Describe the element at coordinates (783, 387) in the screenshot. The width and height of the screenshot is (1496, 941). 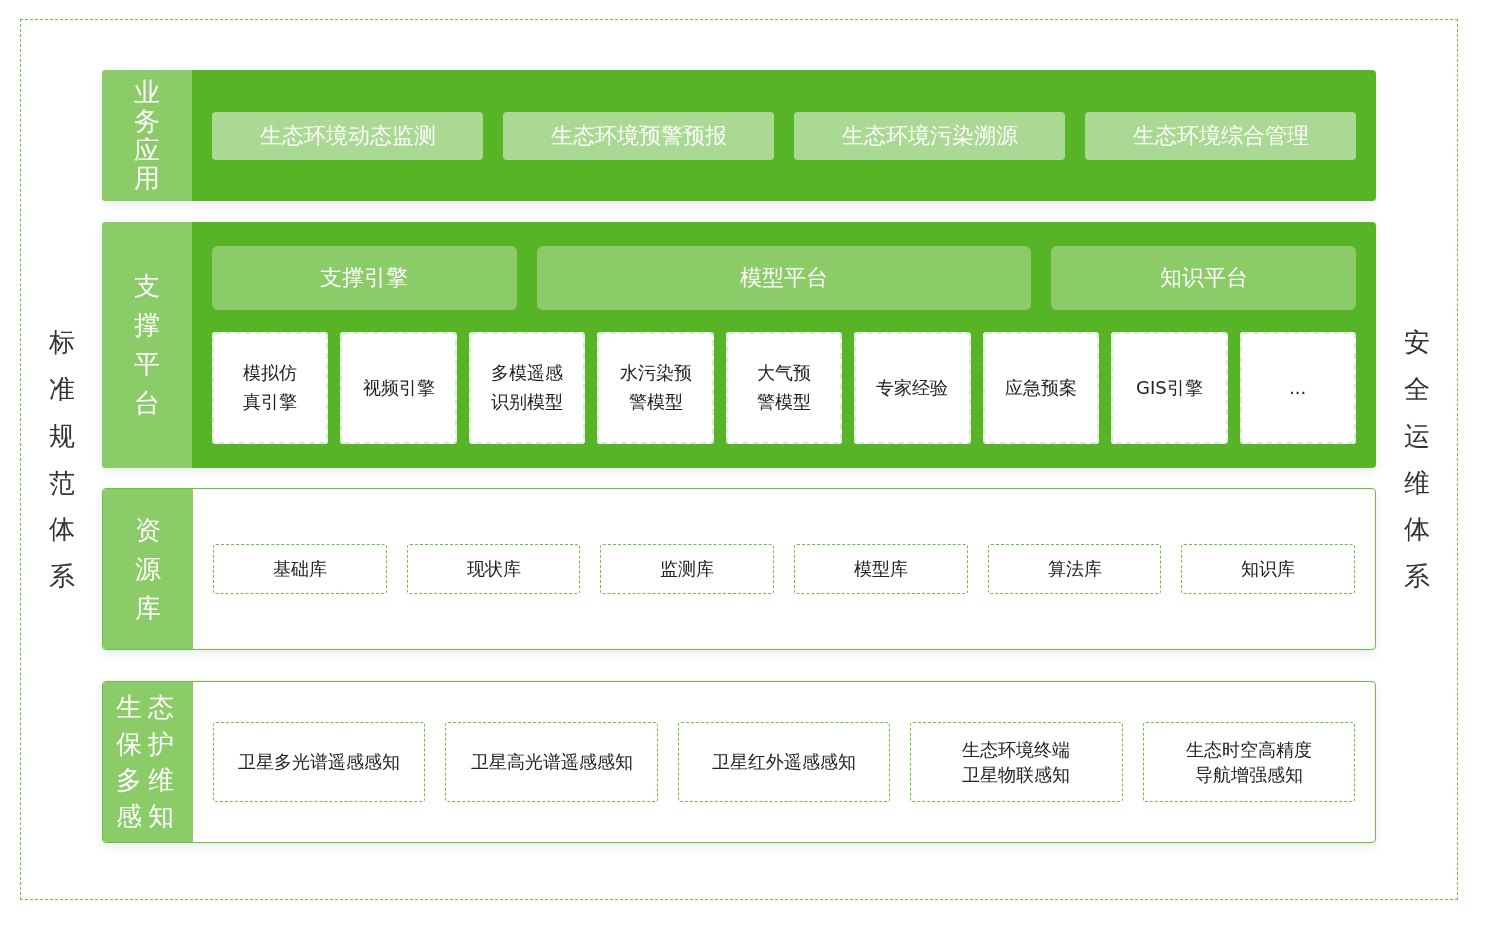
I see `component-label: 大气预警模型` at that location.